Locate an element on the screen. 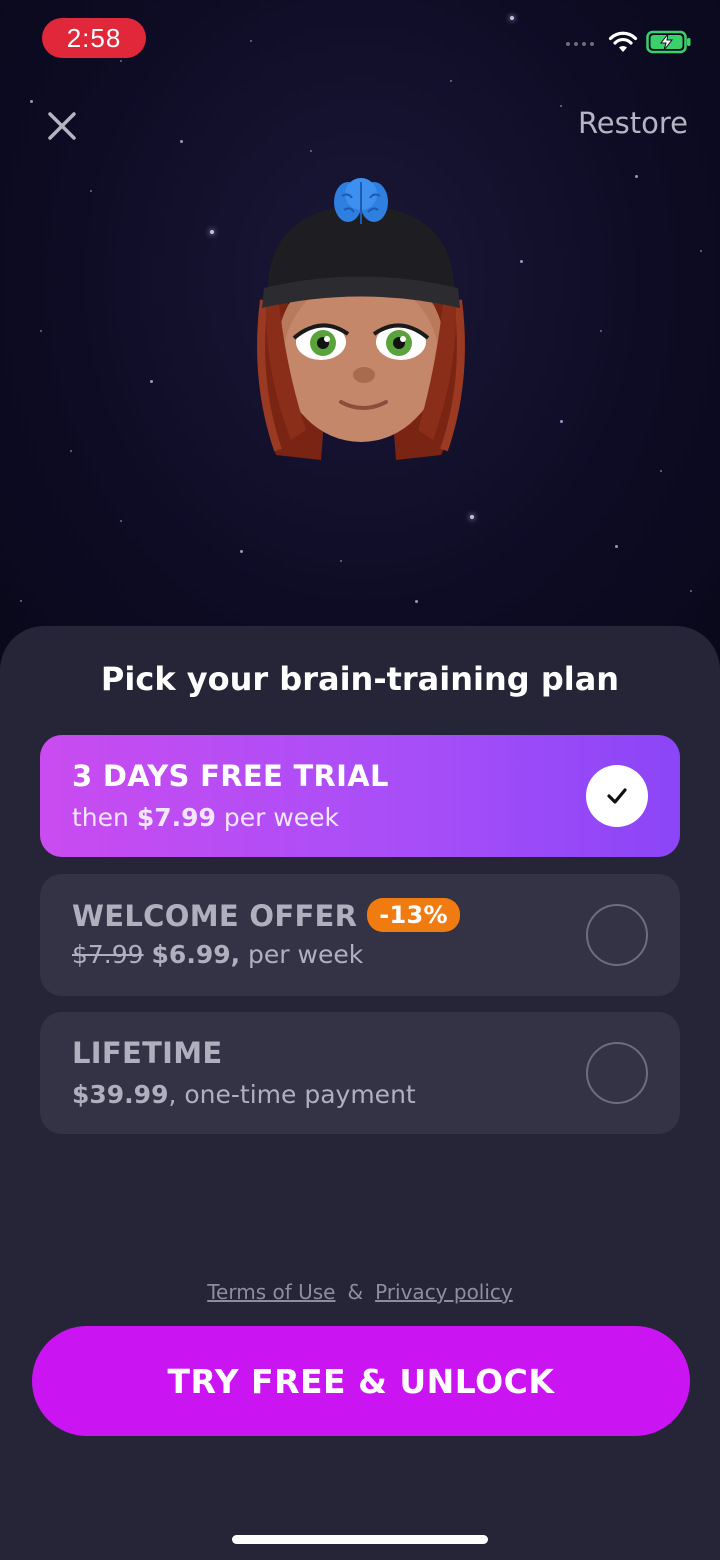 The image size is (720, 1560). cellular-signal-icon is located at coordinates (580, 44).